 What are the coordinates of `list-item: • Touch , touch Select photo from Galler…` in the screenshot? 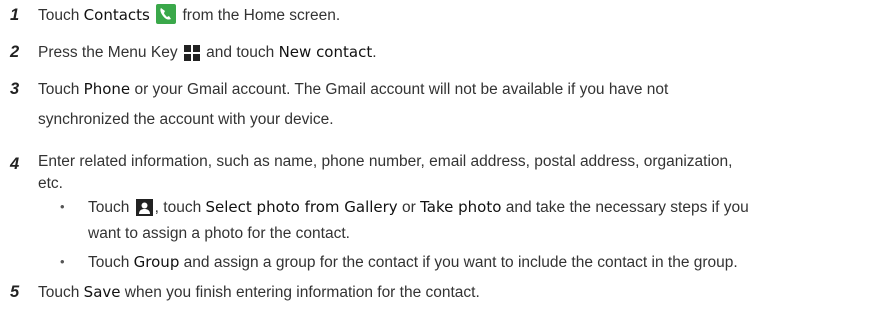 It's located at (457, 220).